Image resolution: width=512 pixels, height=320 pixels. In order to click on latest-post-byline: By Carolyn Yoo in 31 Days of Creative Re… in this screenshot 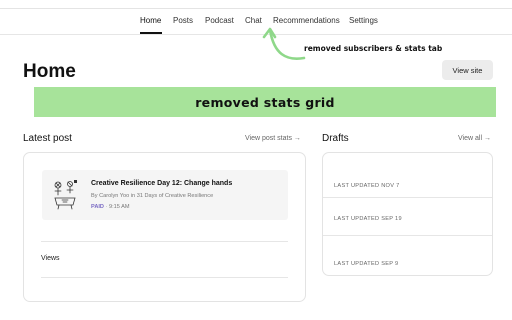, I will do `click(152, 196)`.